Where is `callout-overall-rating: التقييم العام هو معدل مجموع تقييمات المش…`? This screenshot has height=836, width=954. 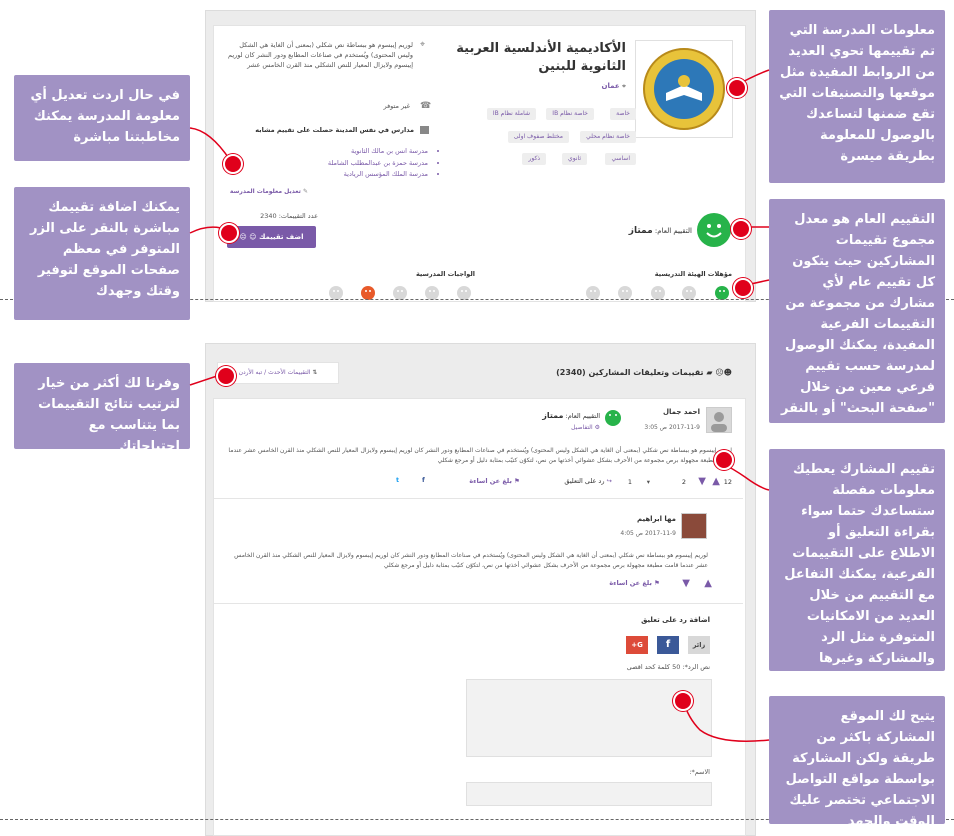
callout-overall-rating: التقييم العام هو معدل مجموع تقييمات المش… is located at coordinates (857, 318).